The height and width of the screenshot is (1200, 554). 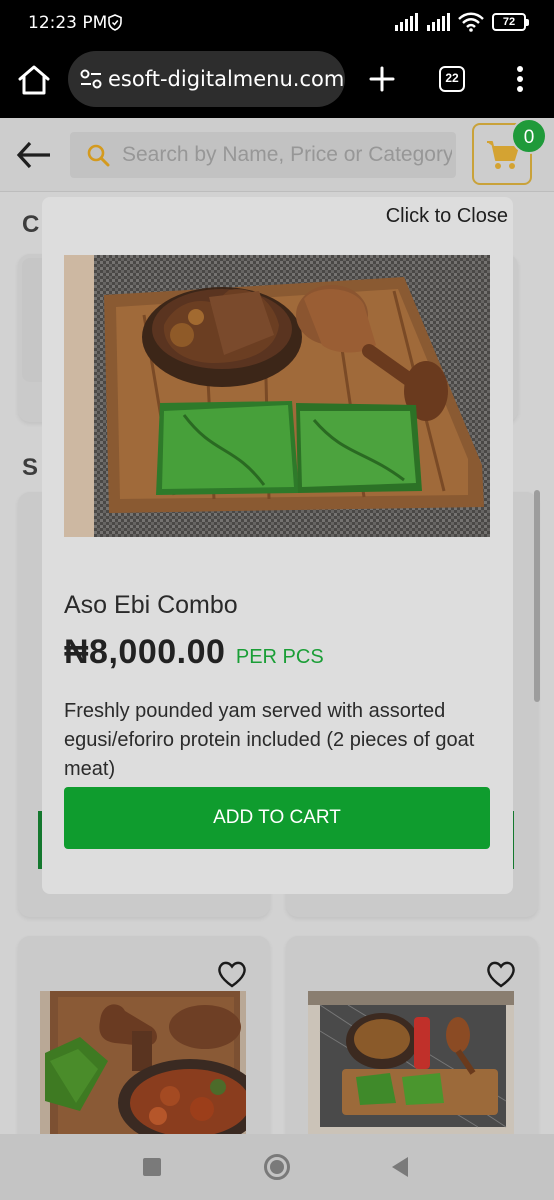 I want to click on recents-button, so click(x=152, y=1167).